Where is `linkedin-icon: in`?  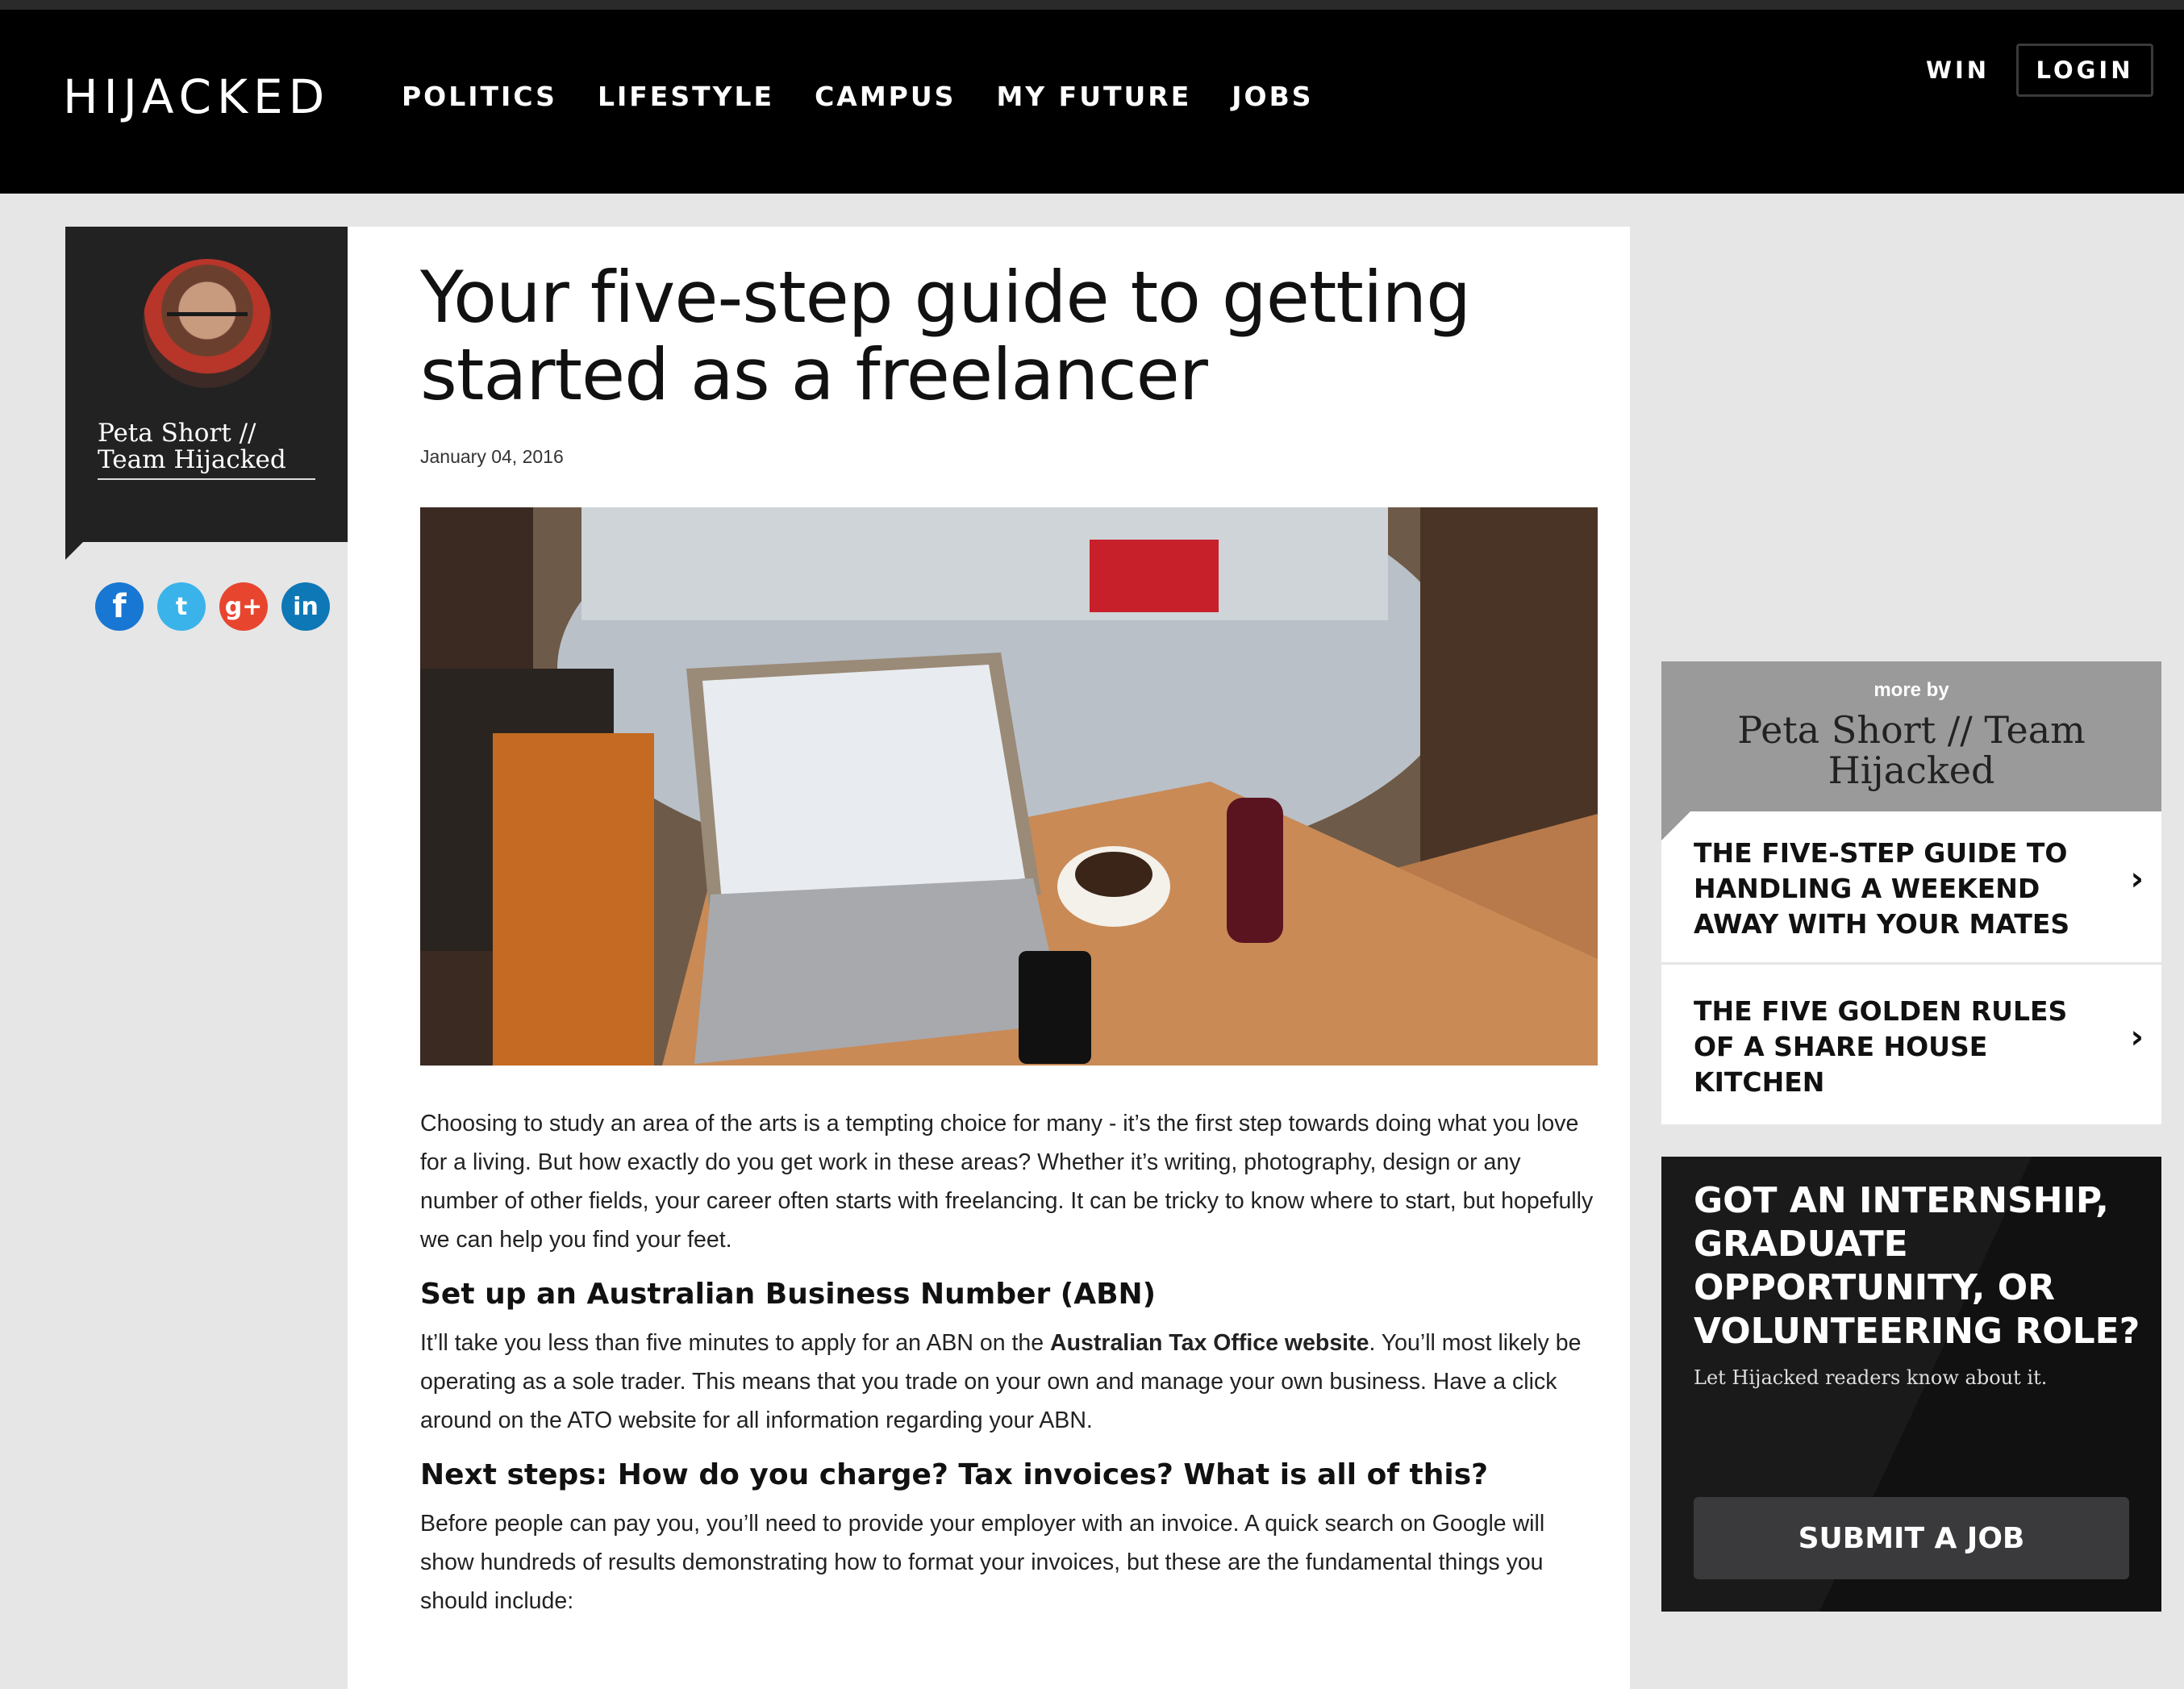 linkedin-icon: in is located at coordinates (305, 607).